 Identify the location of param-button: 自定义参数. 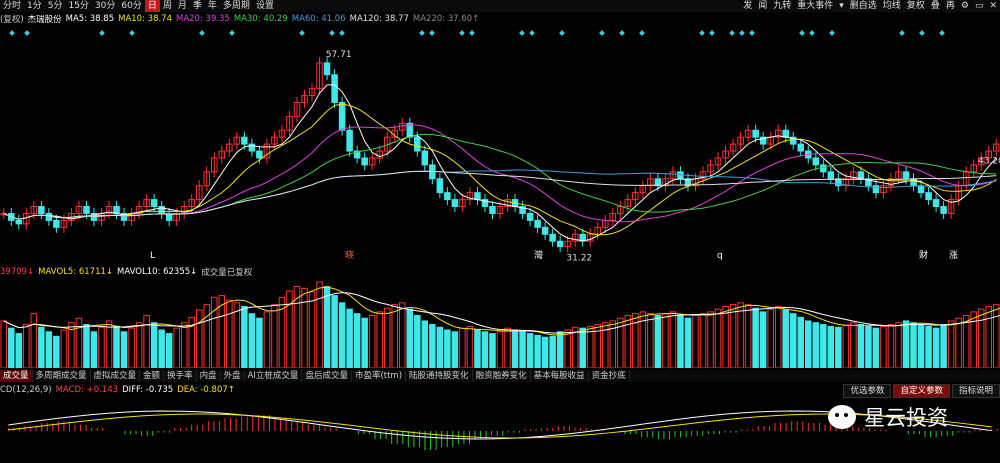
(921, 391).